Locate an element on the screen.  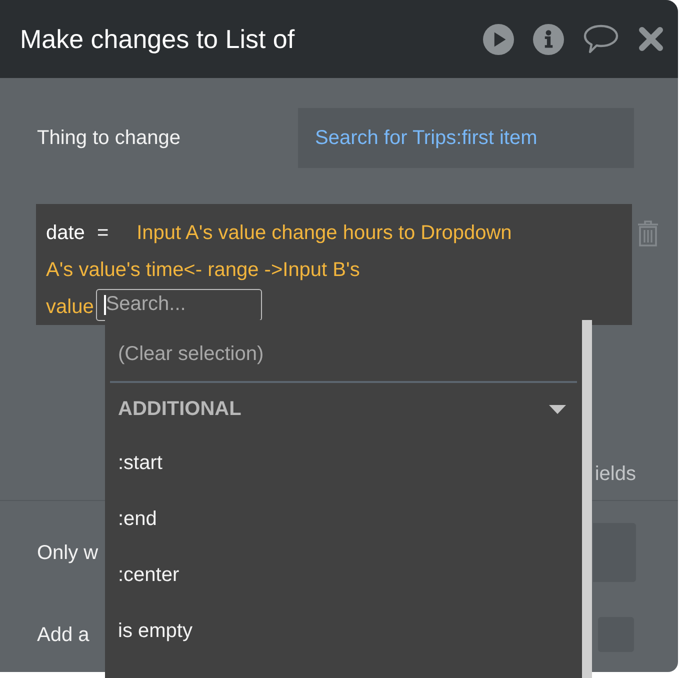
expression-text: Input A's value change hours to Dropdown is located at coordinates (324, 233).